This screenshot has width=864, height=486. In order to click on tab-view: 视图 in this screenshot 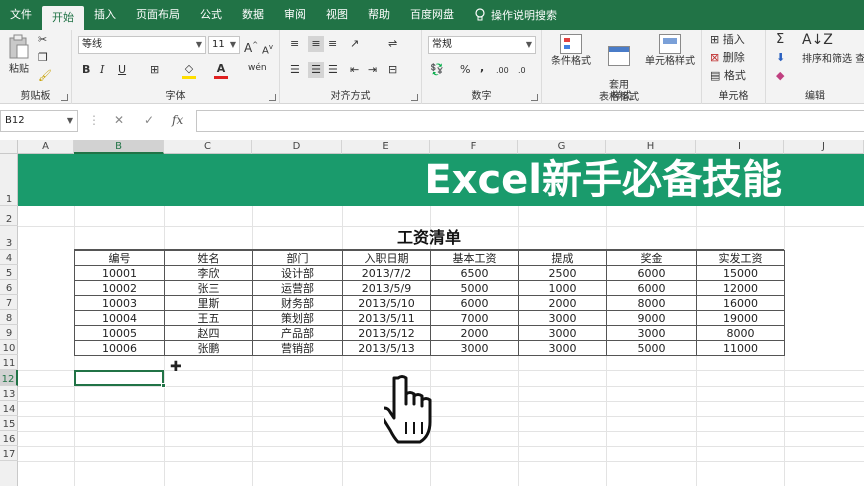, I will do `click(337, 15)`.